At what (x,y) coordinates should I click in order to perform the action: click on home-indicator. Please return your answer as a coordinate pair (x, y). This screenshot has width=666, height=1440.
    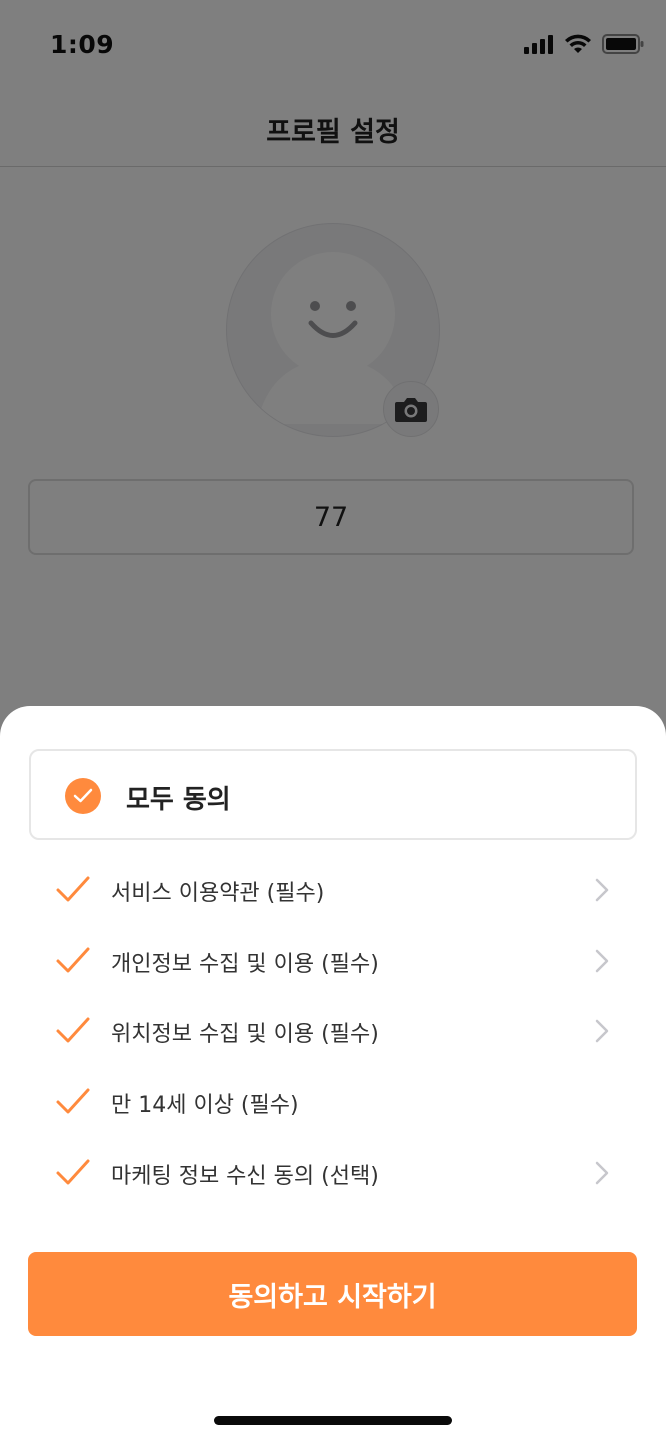
    Looking at the image, I should click on (333, 1420).